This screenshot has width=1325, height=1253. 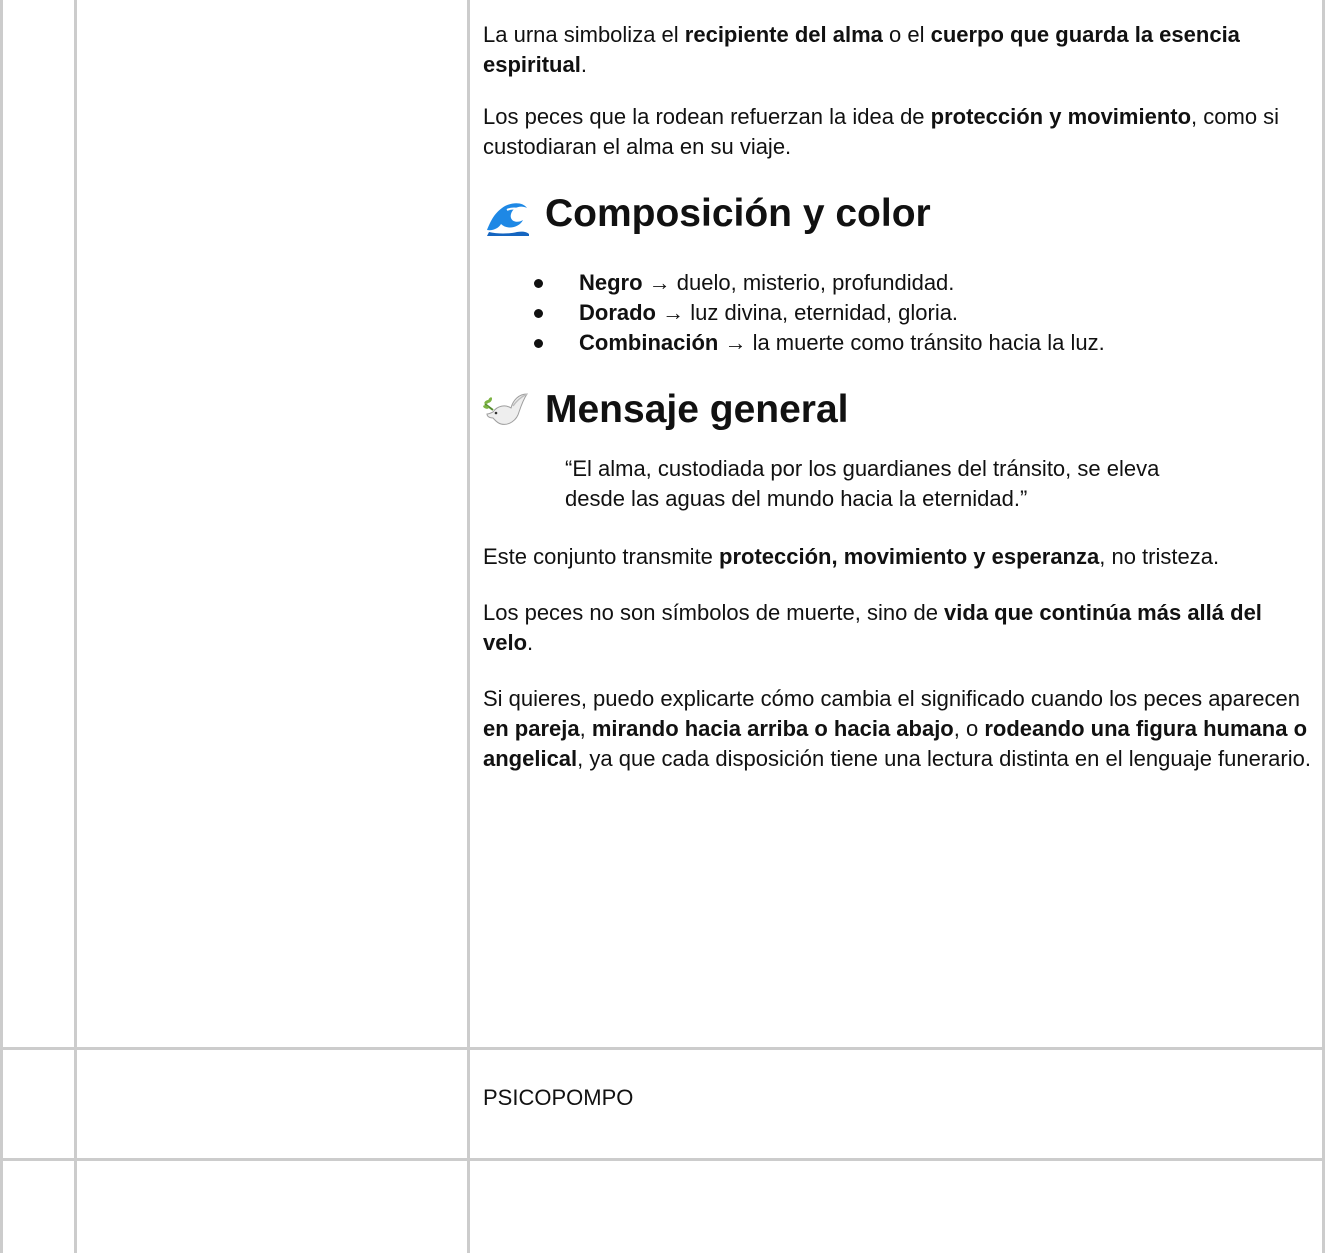 What do you see at coordinates (531, 728) in the screenshot?
I see `bold-text: en pareja` at bounding box center [531, 728].